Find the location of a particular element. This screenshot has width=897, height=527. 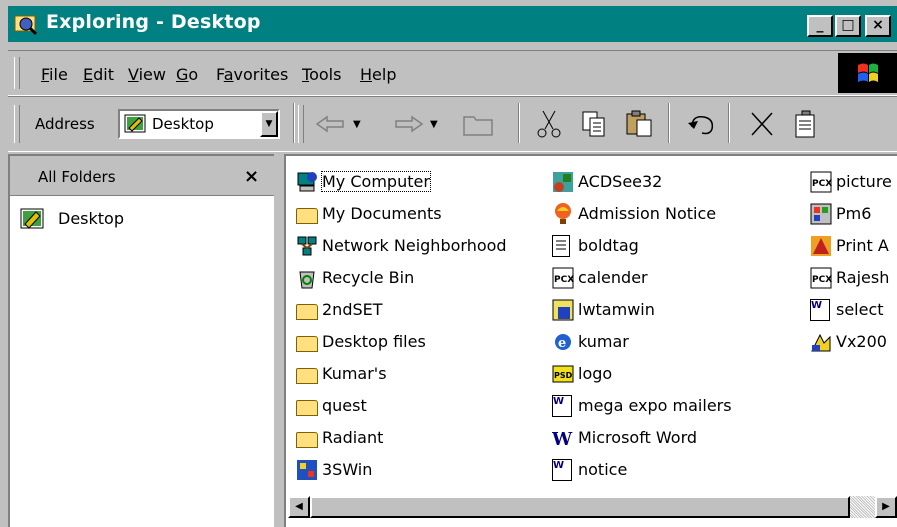

psd-icon: PSD is located at coordinates (563, 374).